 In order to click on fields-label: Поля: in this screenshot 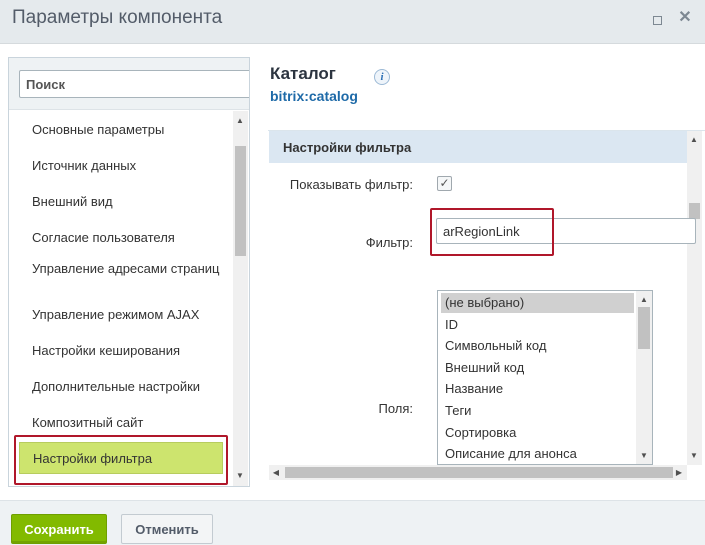, I will do `click(395, 408)`.